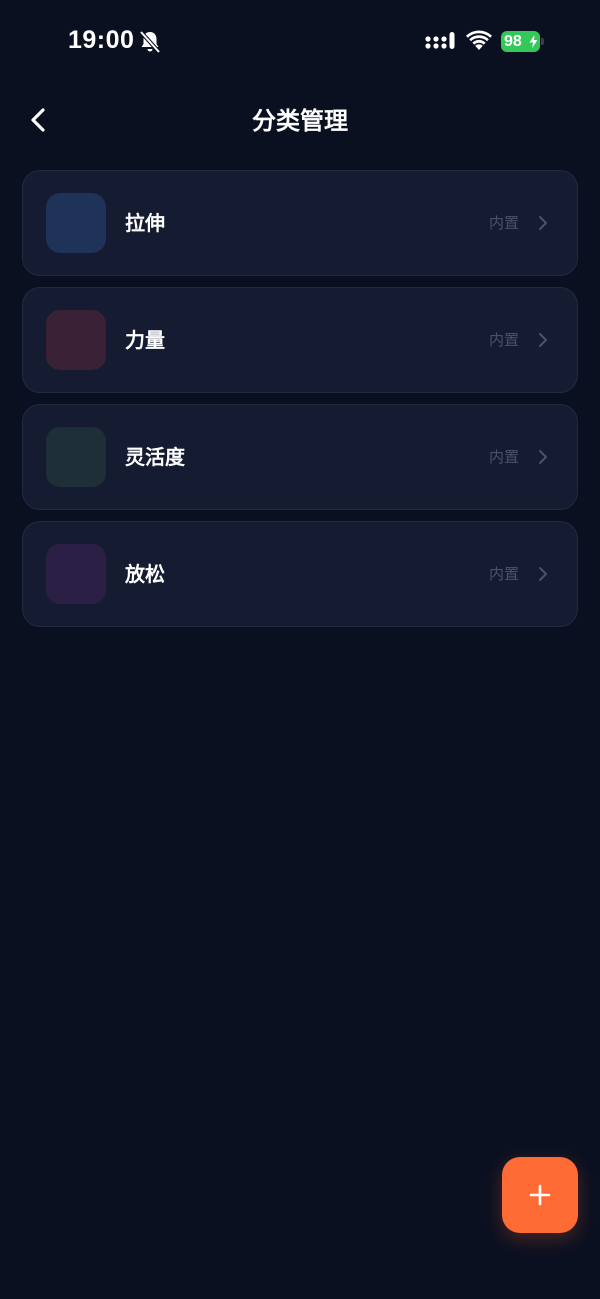  I want to click on status-time: 19:00, so click(101, 40).